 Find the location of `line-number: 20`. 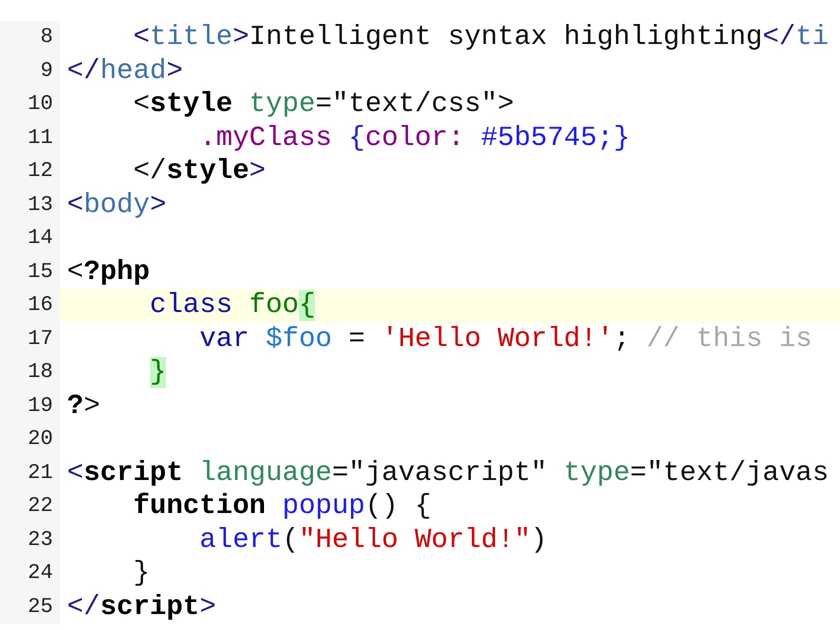

line-number: 20 is located at coordinates (40, 440).